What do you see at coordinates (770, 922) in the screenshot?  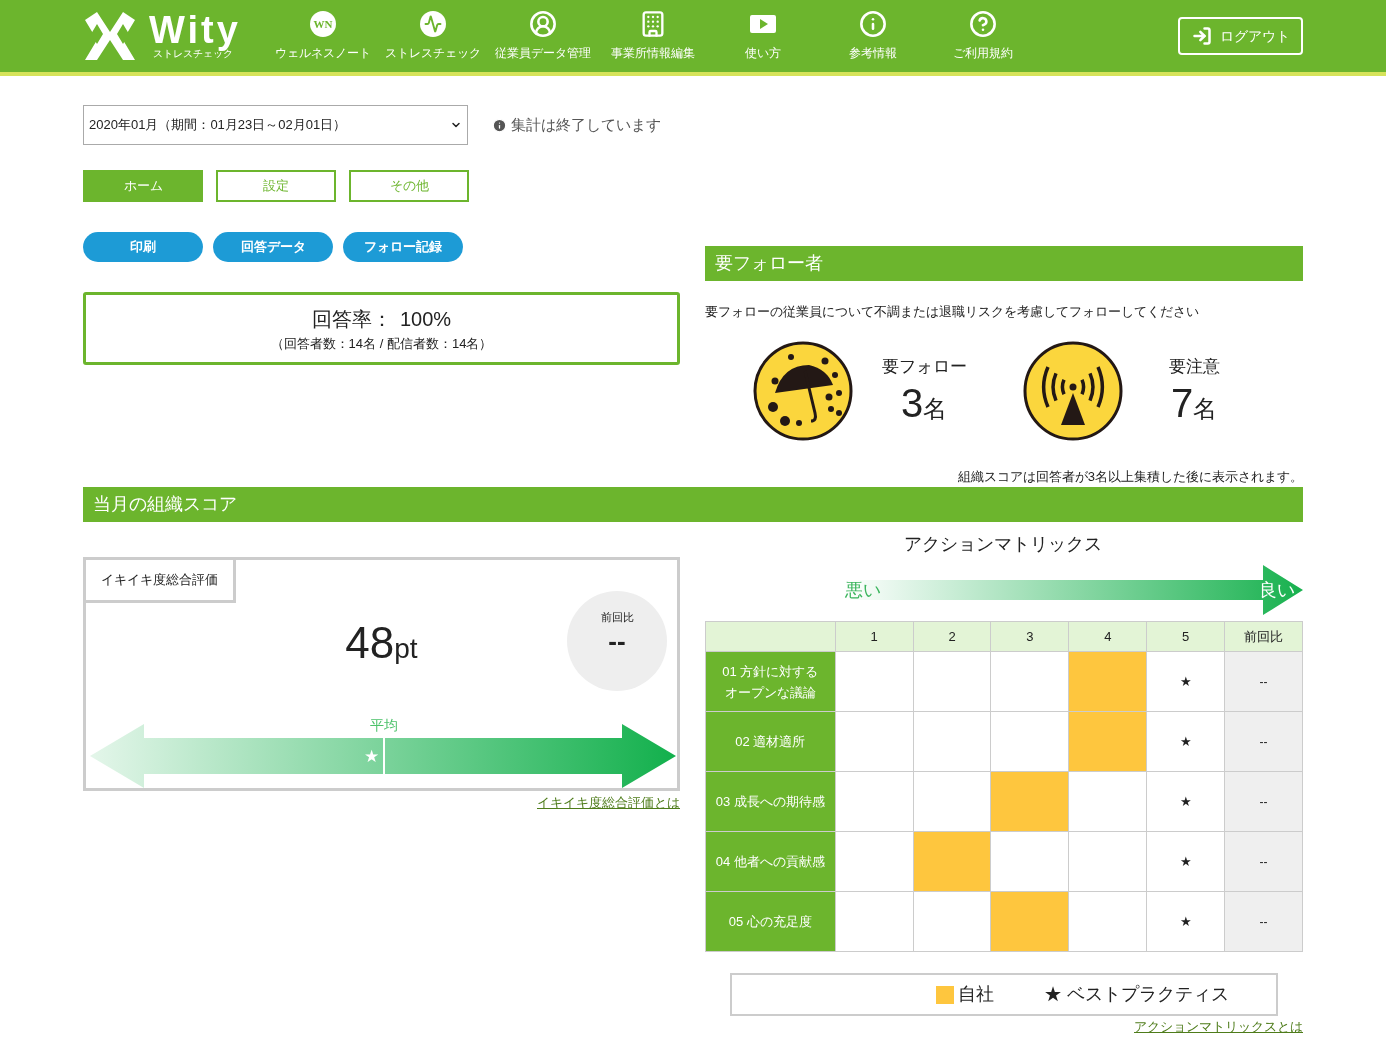 I see `row-label: 05 心の充足度` at bounding box center [770, 922].